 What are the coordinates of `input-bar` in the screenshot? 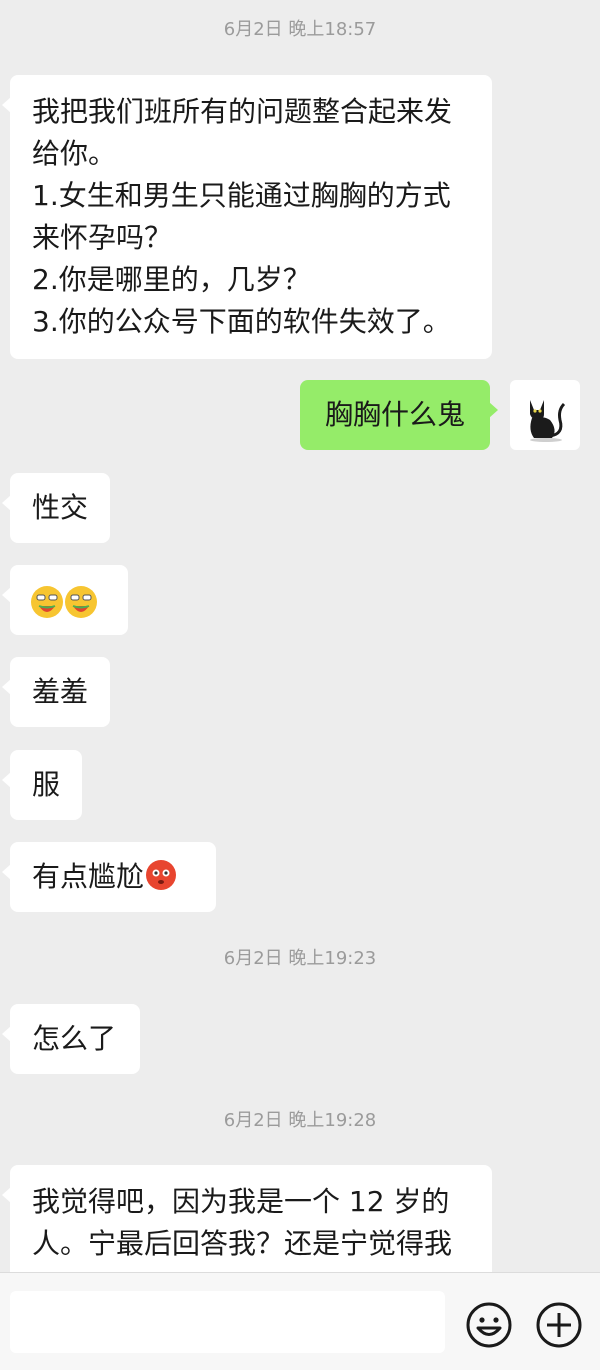 It's located at (300, 1321).